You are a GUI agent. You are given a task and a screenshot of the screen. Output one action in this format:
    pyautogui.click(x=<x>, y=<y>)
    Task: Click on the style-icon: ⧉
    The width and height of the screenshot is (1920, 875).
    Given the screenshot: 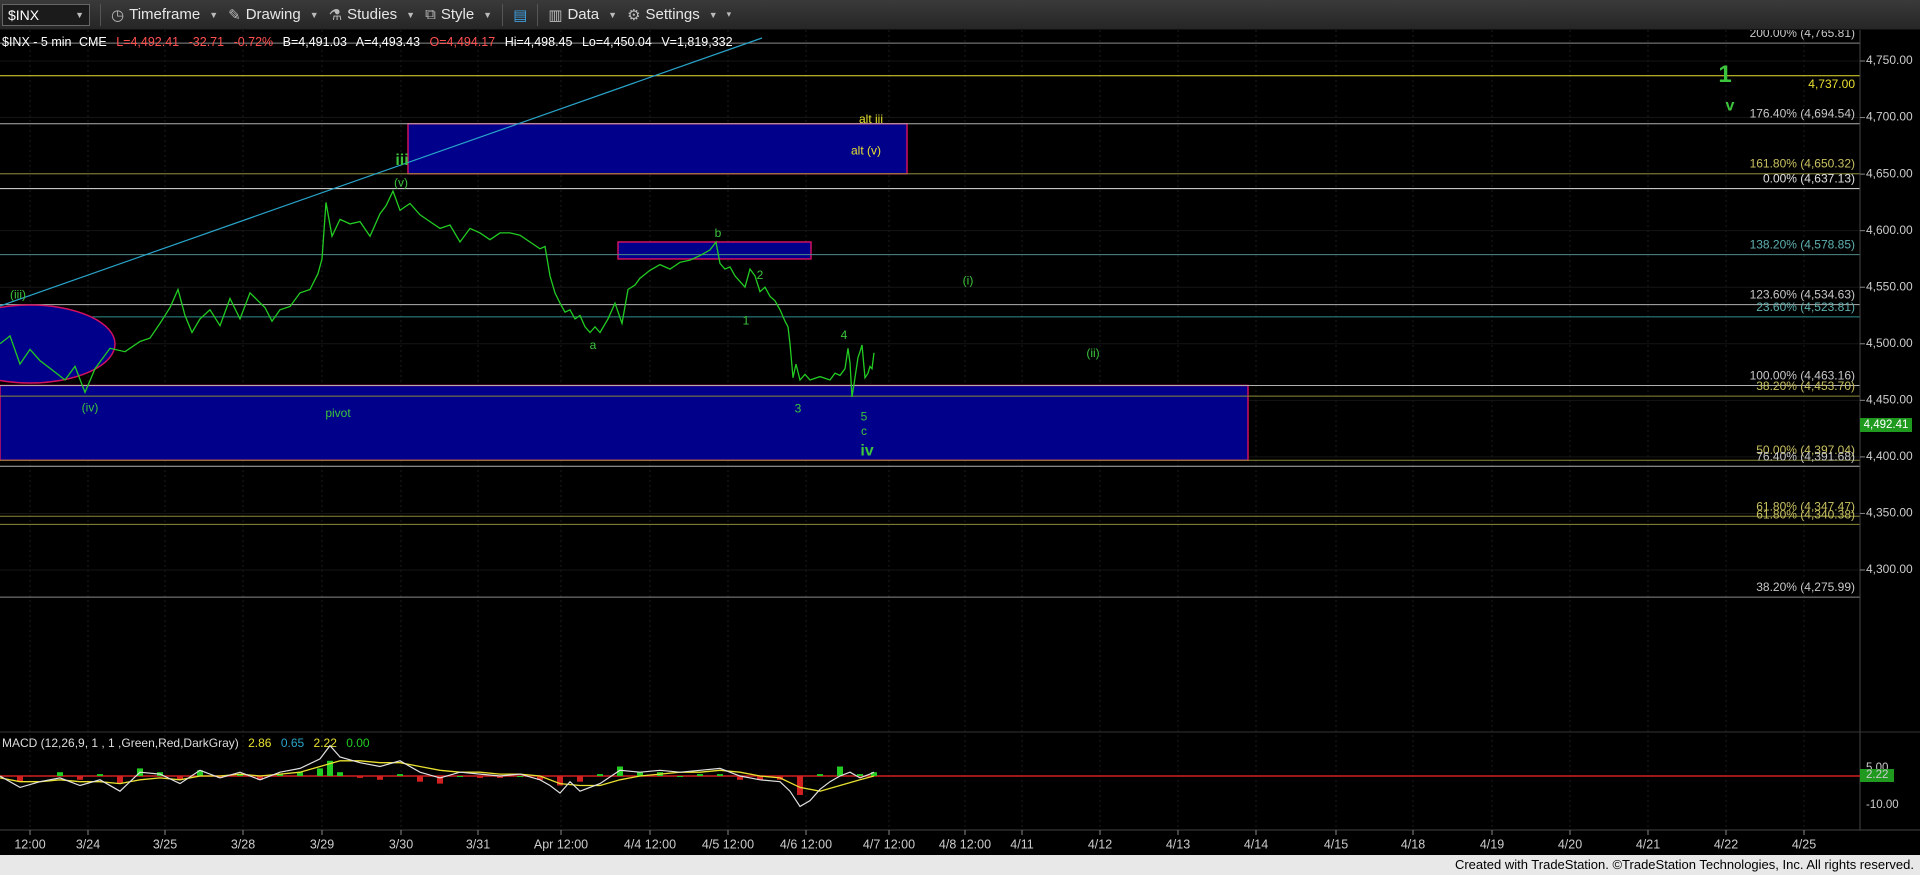 What is the action you would take?
    pyautogui.click(x=430, y=14)
    